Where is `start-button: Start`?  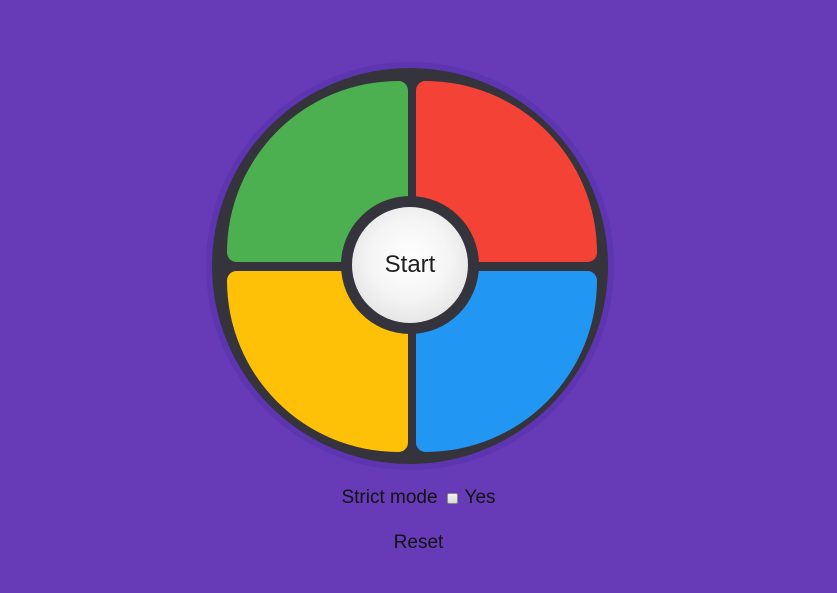
start-button: Start is located at coordinates (410, 265).